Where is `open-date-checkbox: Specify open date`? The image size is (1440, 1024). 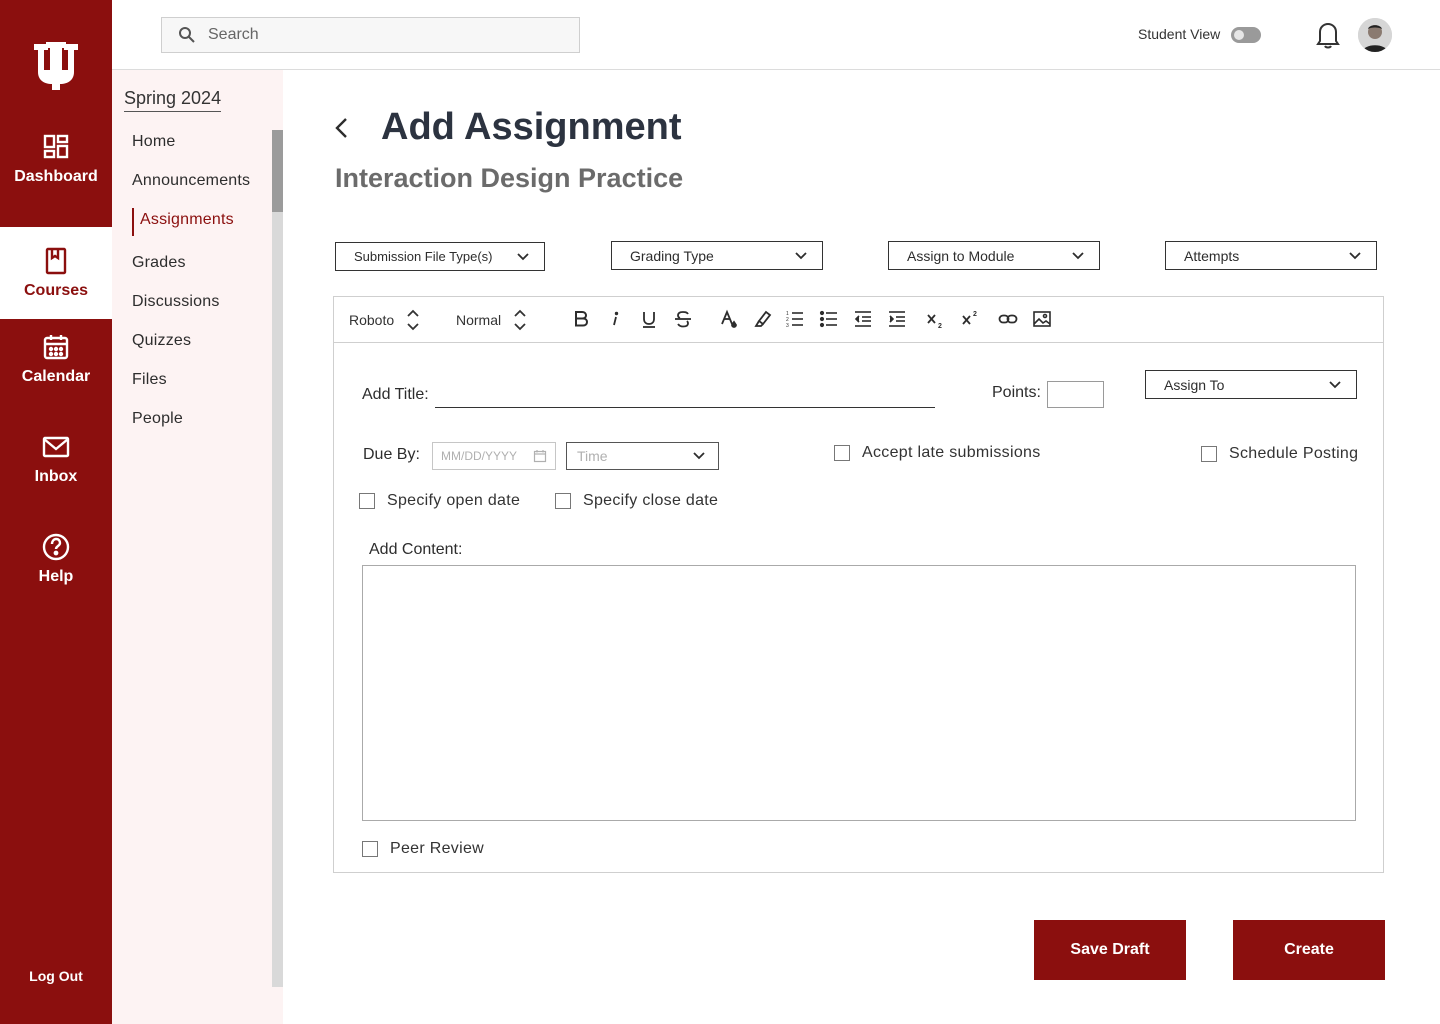 open-date-checkbox: Specify open date is located at coordinates (439, 501).